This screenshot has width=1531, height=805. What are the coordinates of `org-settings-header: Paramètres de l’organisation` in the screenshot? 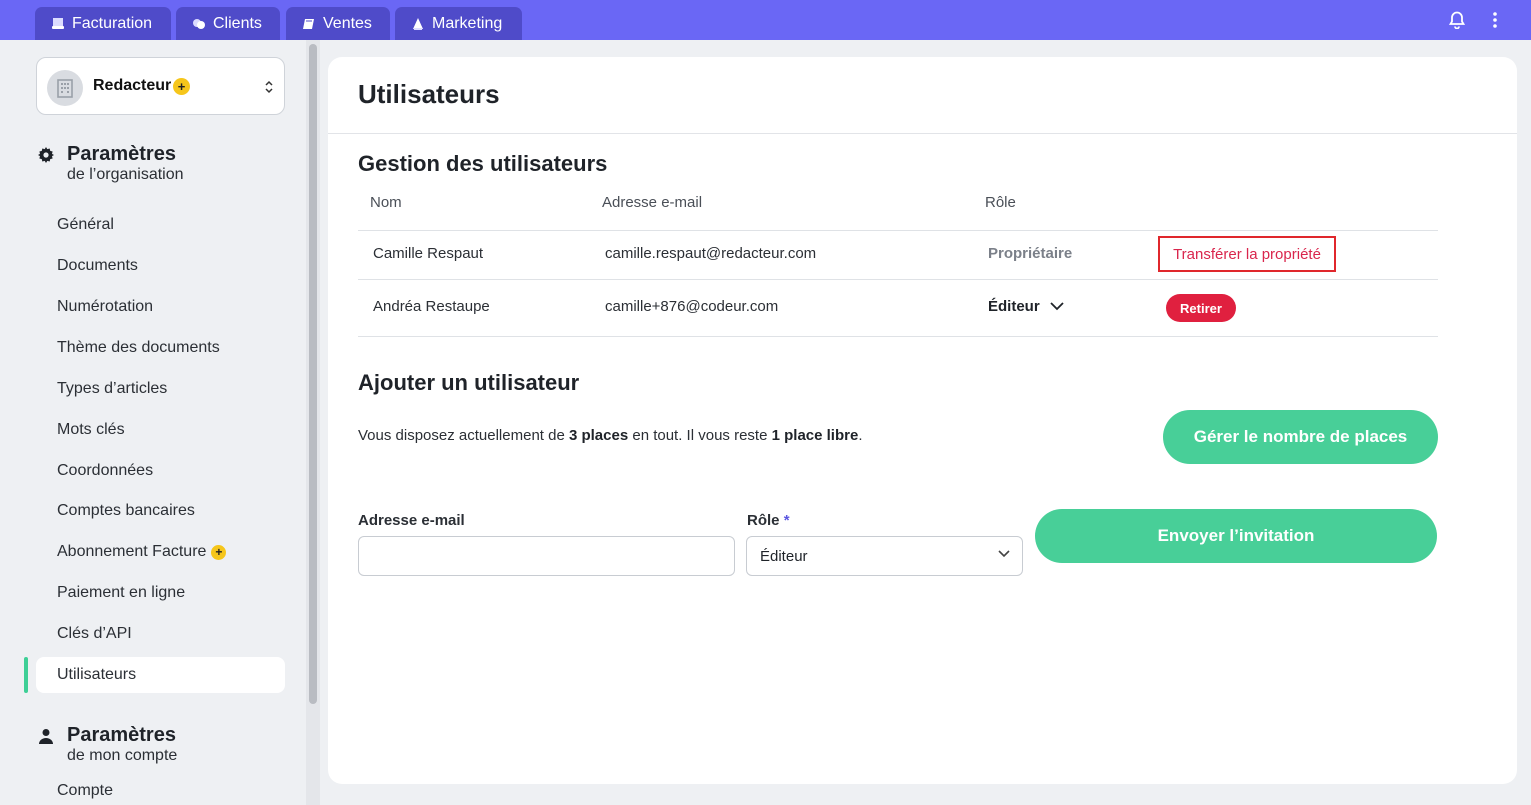 It's located at (111, 163).